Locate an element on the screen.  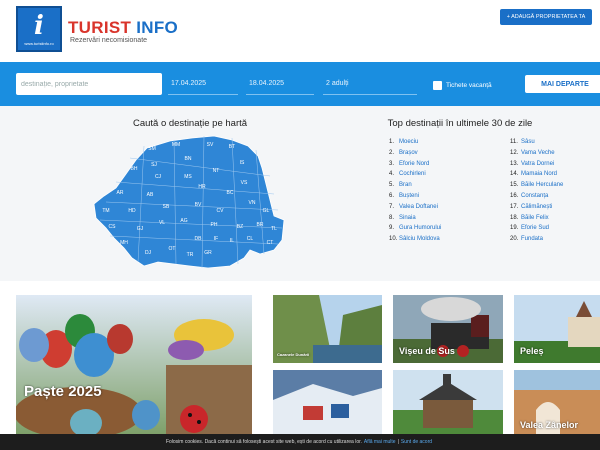
list-item: 10. Sâlciu Moldova is located at coordinates (415, 241).